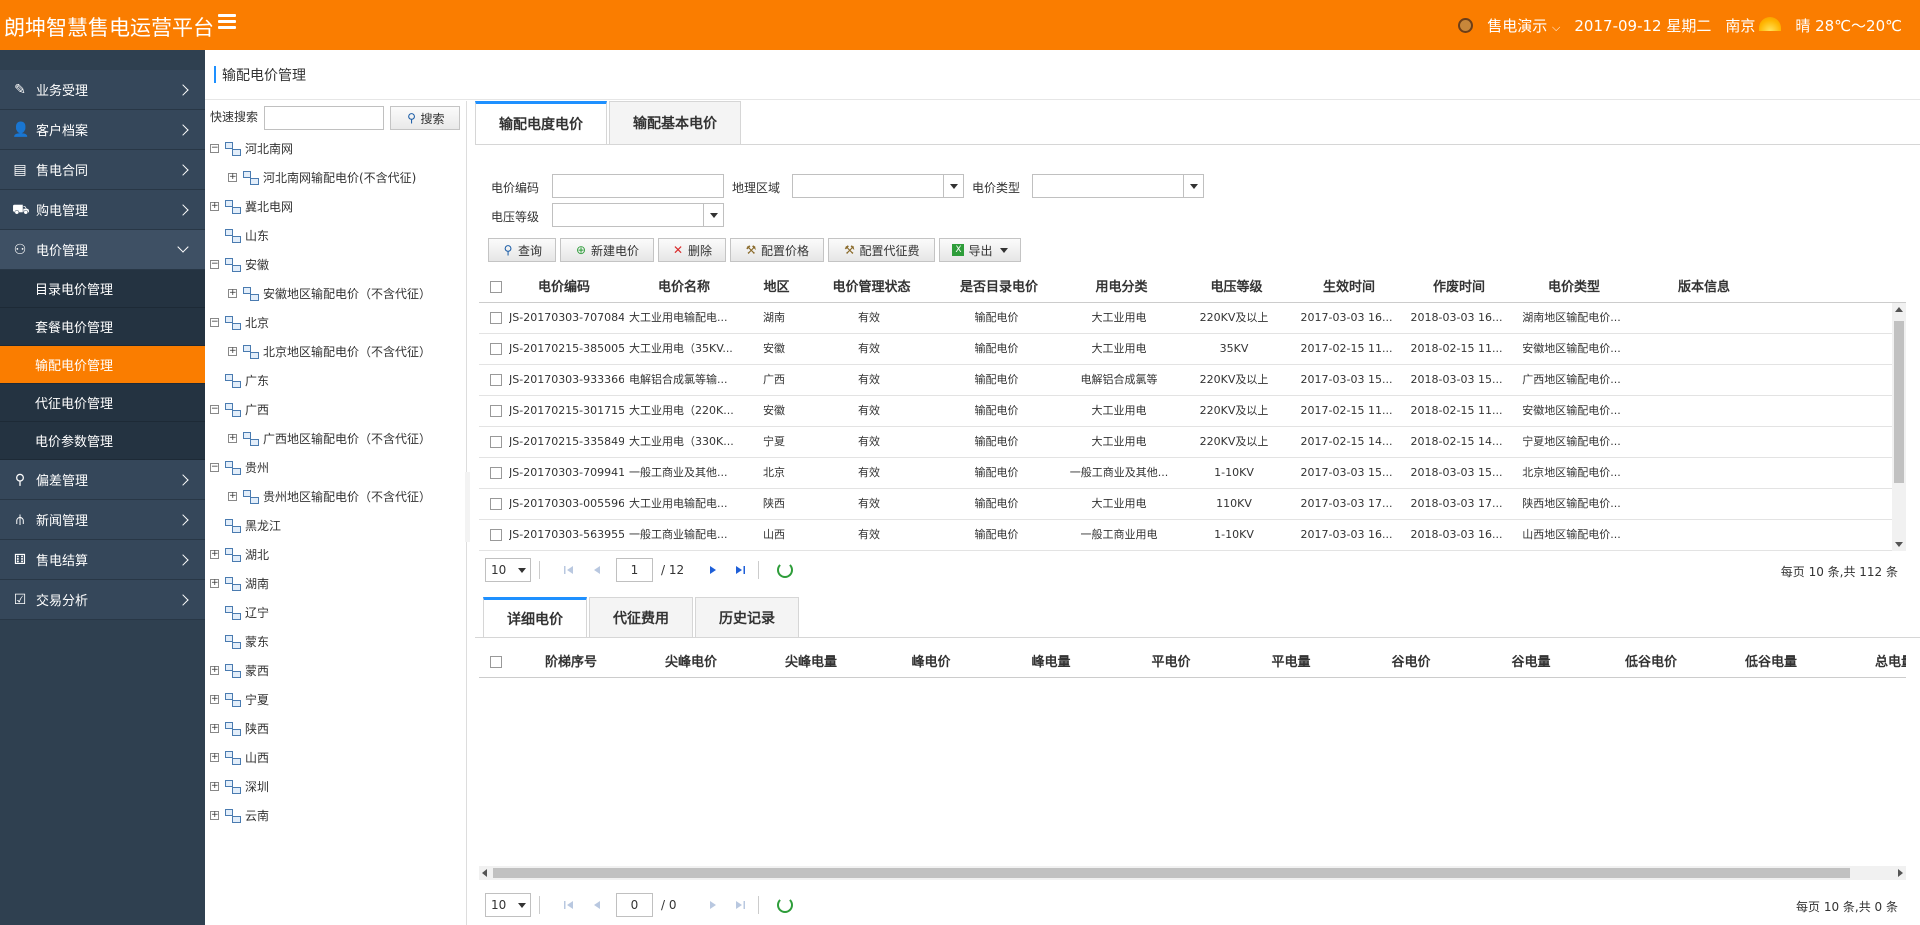  I want to click on sidebar-item-news: ⫛ 新闻管理, so click(102, 520).